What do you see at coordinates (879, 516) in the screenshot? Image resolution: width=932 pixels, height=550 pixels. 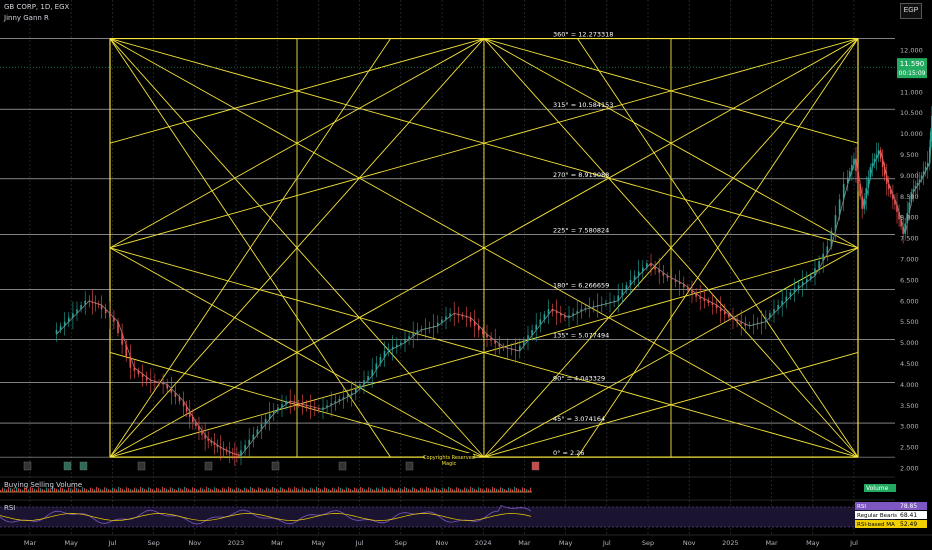 I see `rsi-tag-label: Regular Bearish` at bounding box center [879, 516].